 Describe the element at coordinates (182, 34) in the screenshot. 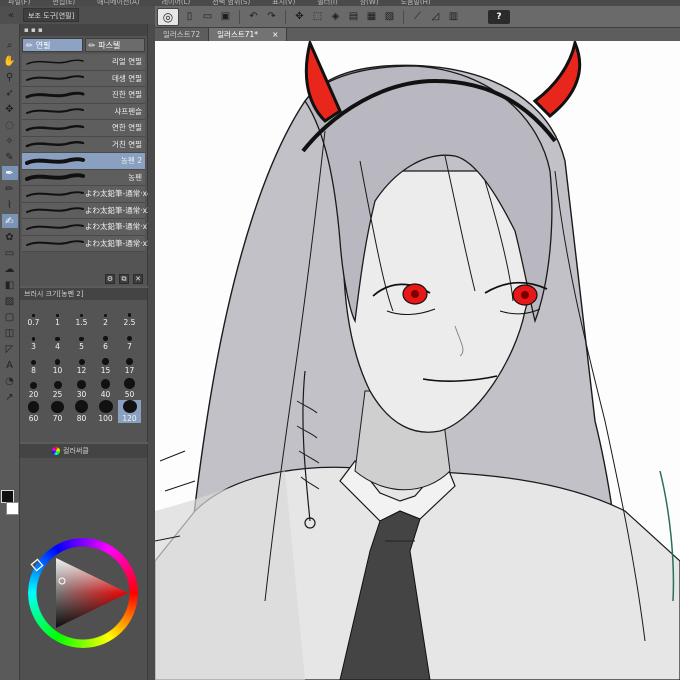

I see `document-tab: 일러스트72` at that location.